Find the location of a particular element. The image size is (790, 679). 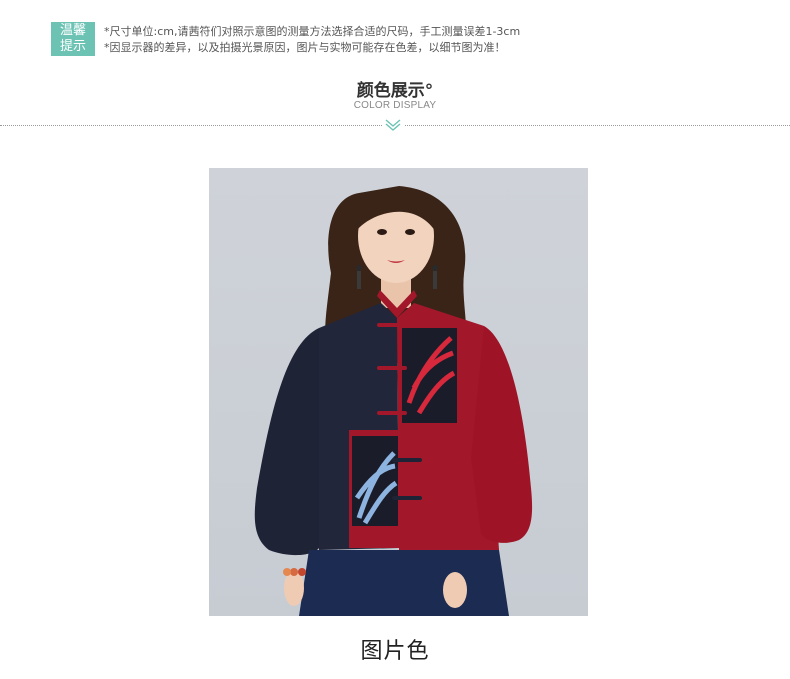

tip-badge-line2: 提示 is located at coordinates (72, 46).